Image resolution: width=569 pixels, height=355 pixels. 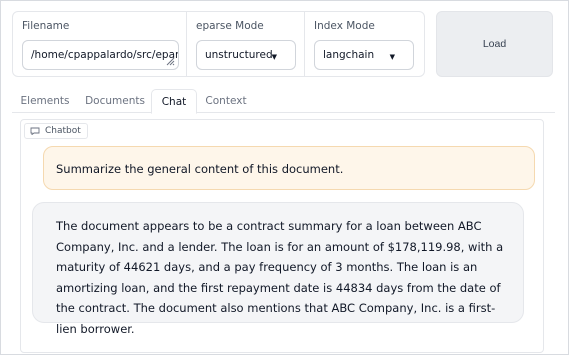 What do you see at coordinates (174, 101) in the screenshot?
I see `tab-chat: Chat` at bounding box center [174, 101].